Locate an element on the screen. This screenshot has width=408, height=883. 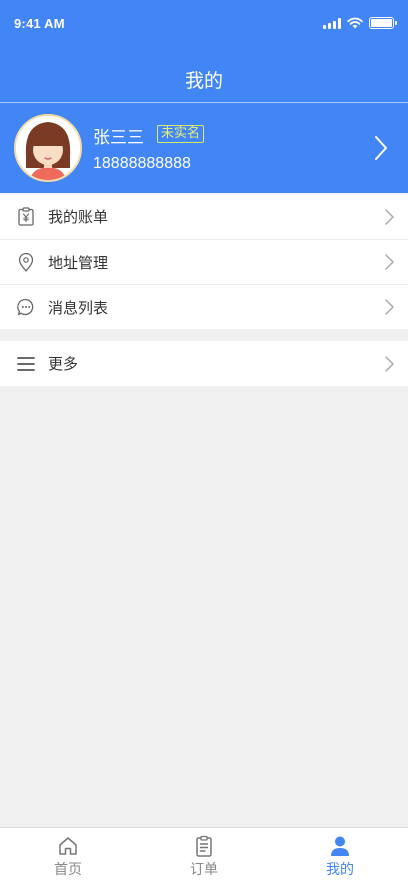
hamburger-menu-icon is located at coordinates (26, 364).